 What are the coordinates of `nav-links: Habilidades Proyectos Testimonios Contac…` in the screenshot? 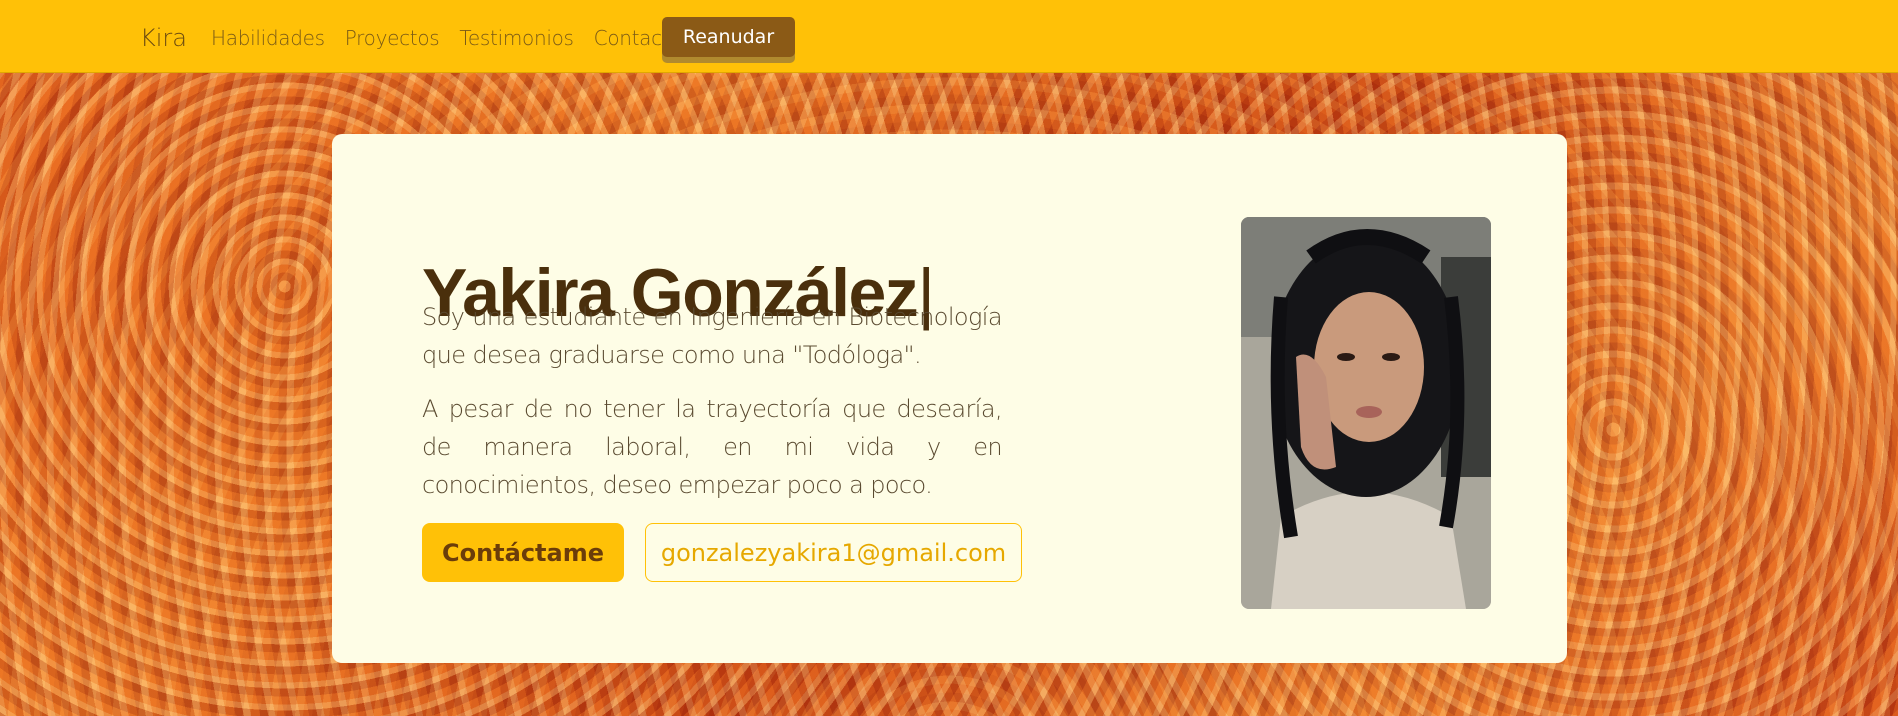 It's located at (446, 38).